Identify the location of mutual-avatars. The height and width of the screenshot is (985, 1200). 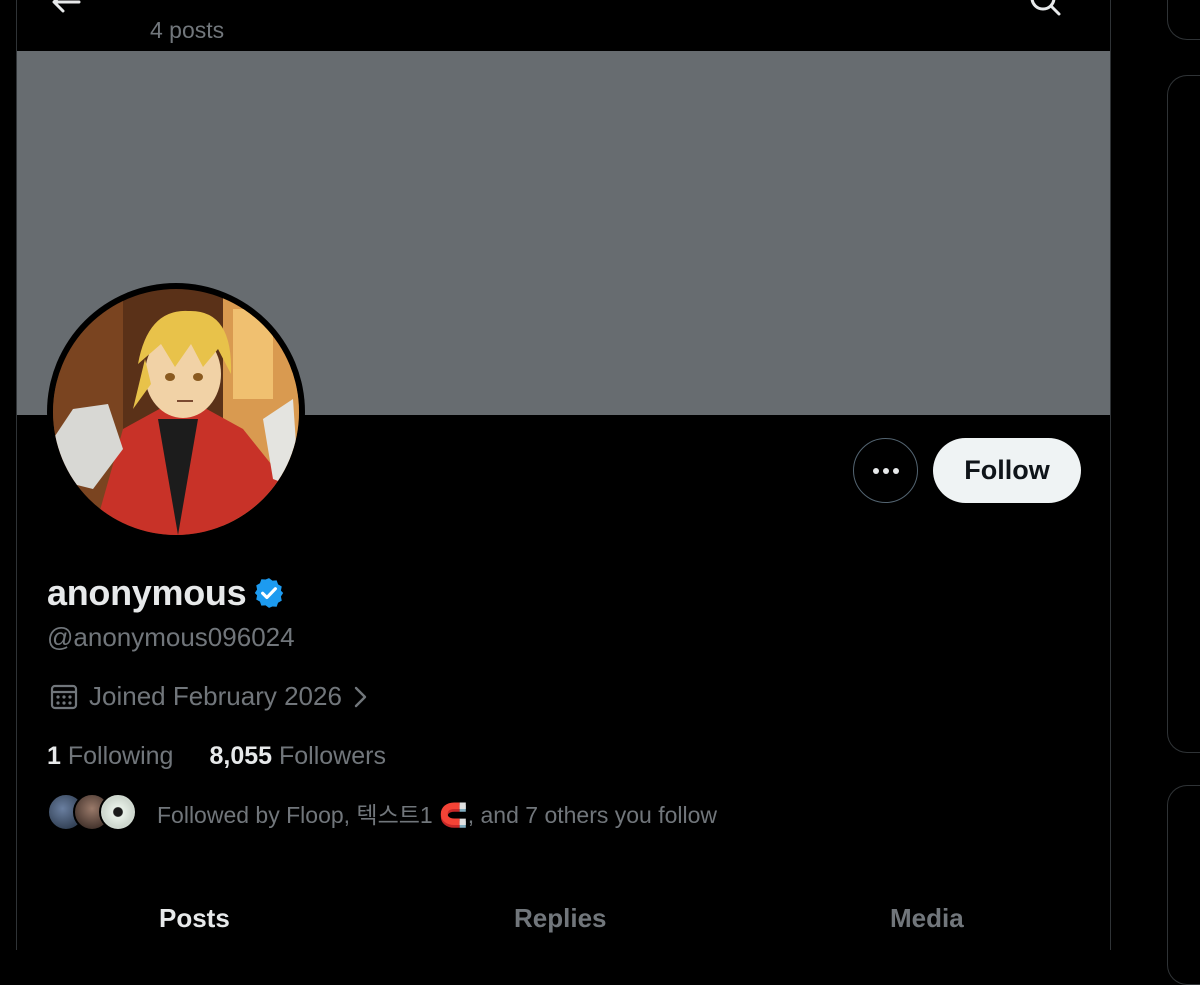
(92, 813).